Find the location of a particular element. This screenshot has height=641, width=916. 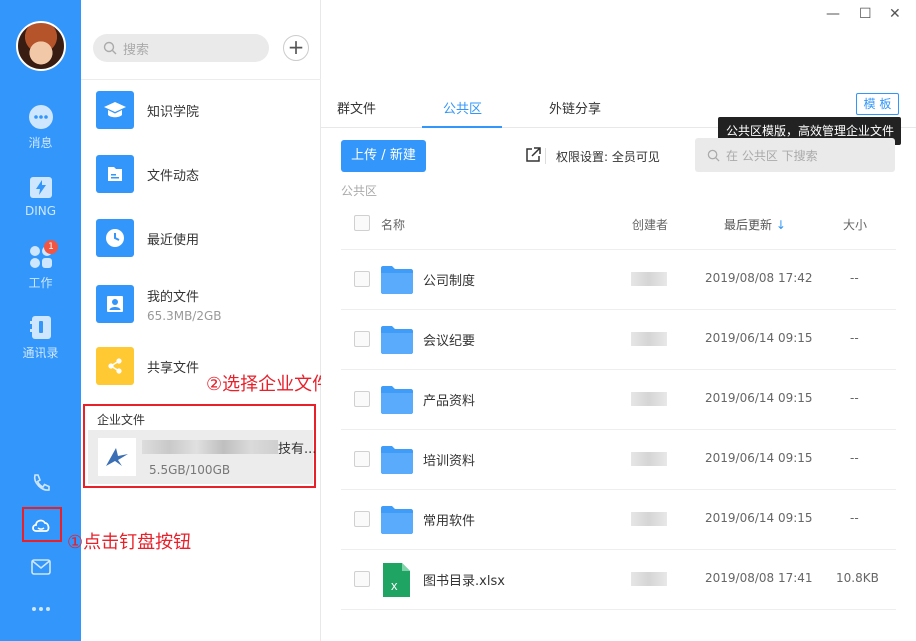

template-button: 模 板 is located at coordinates (877, 104).